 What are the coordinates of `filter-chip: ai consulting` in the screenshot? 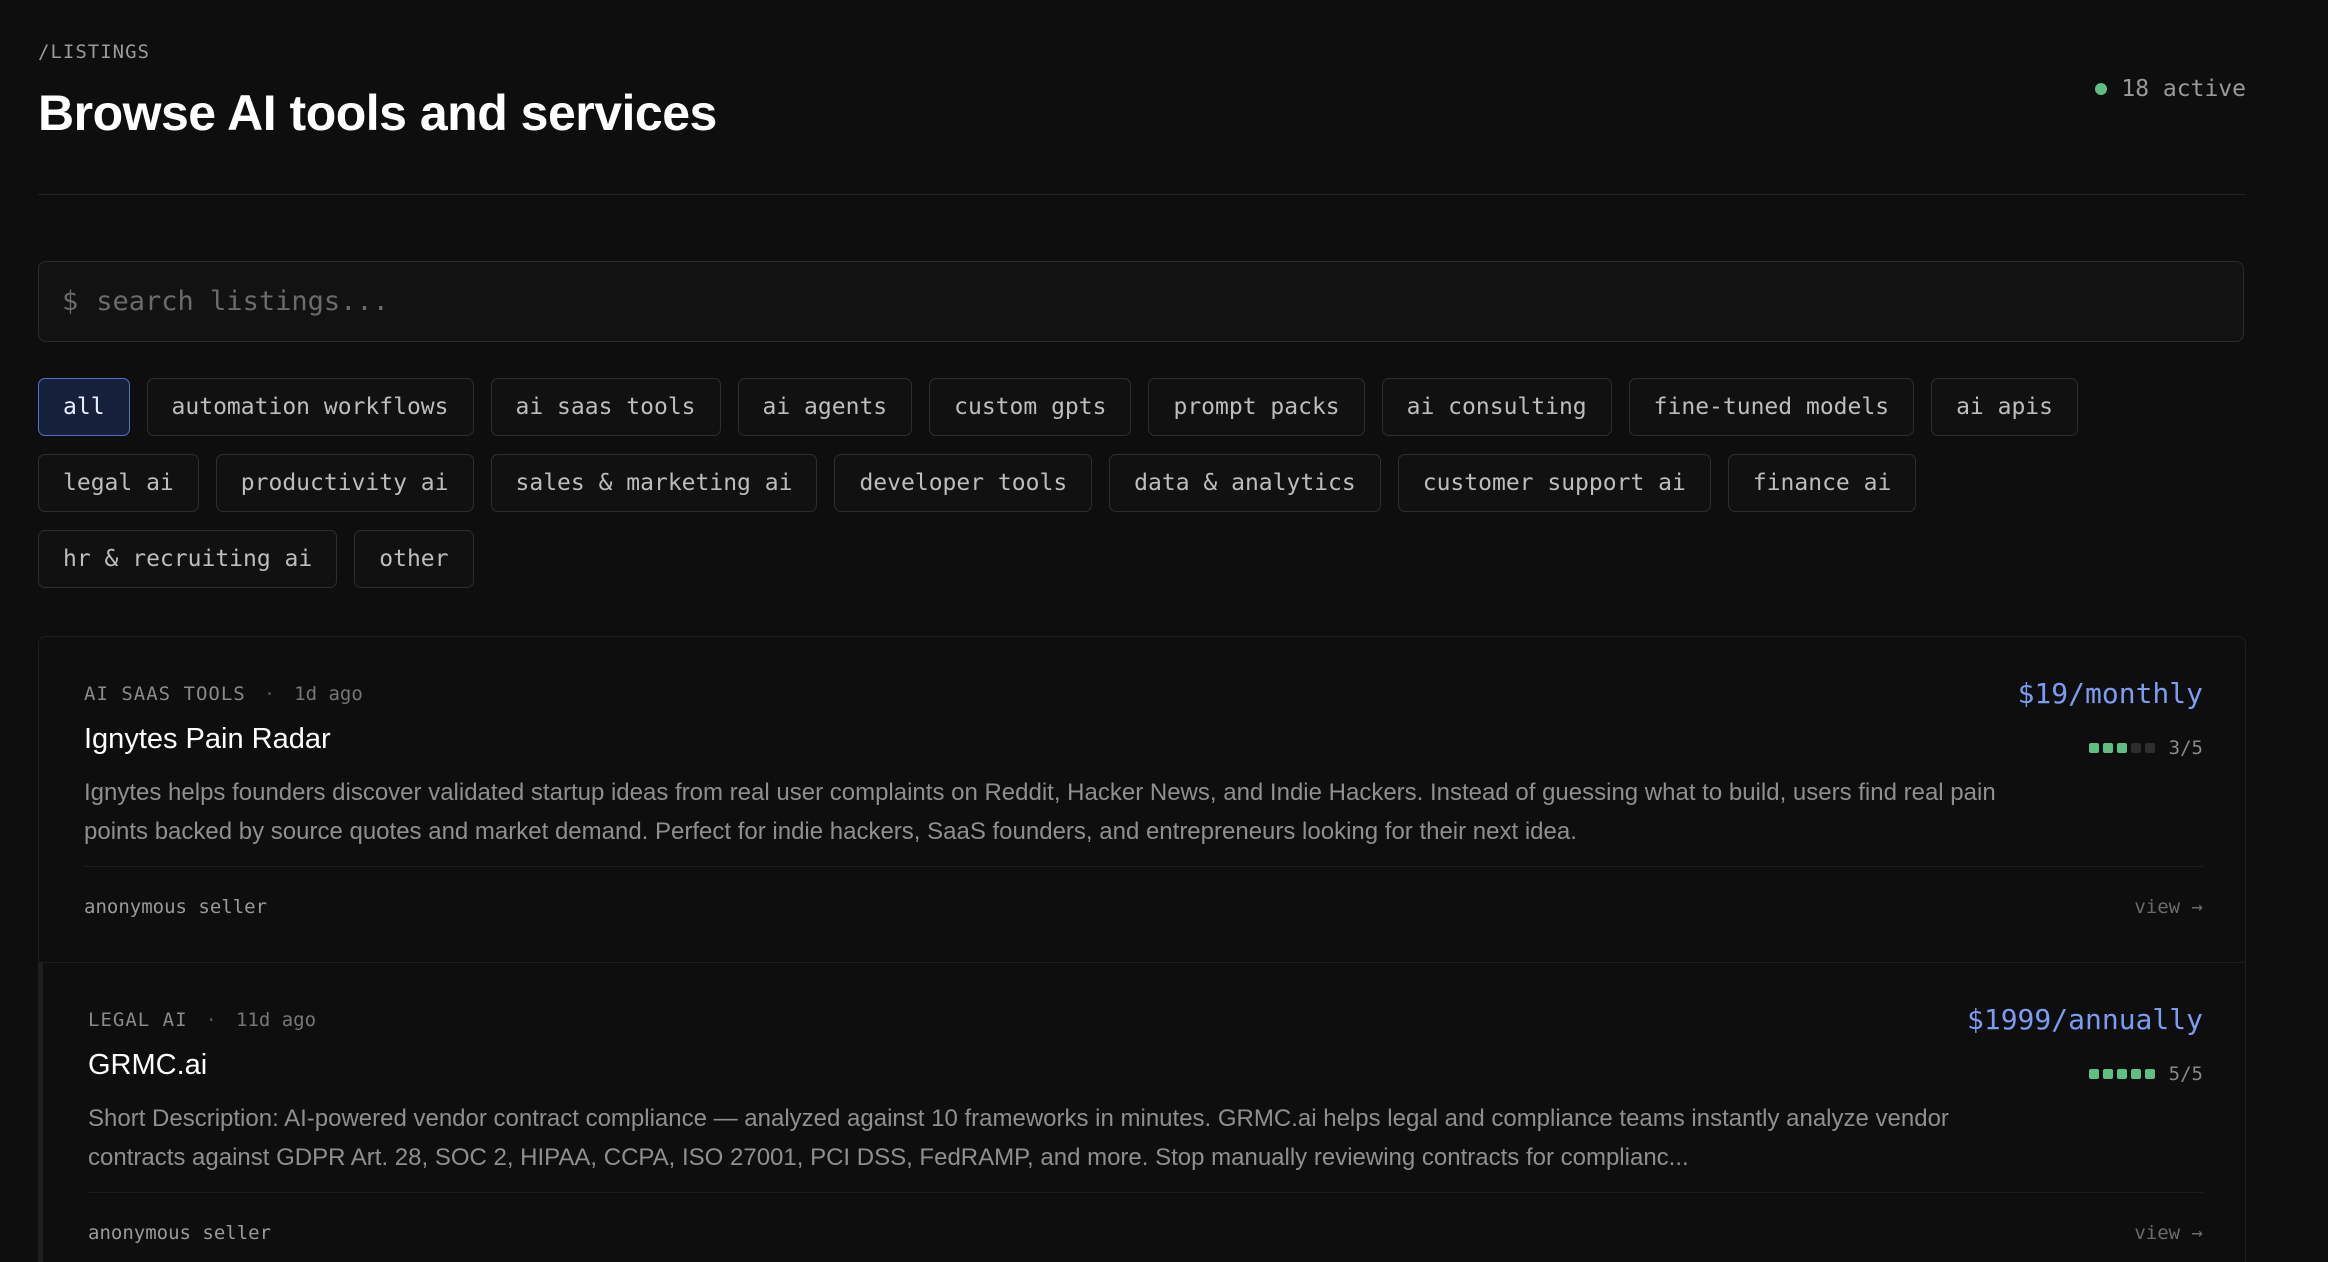 It's located at (1496, 407).